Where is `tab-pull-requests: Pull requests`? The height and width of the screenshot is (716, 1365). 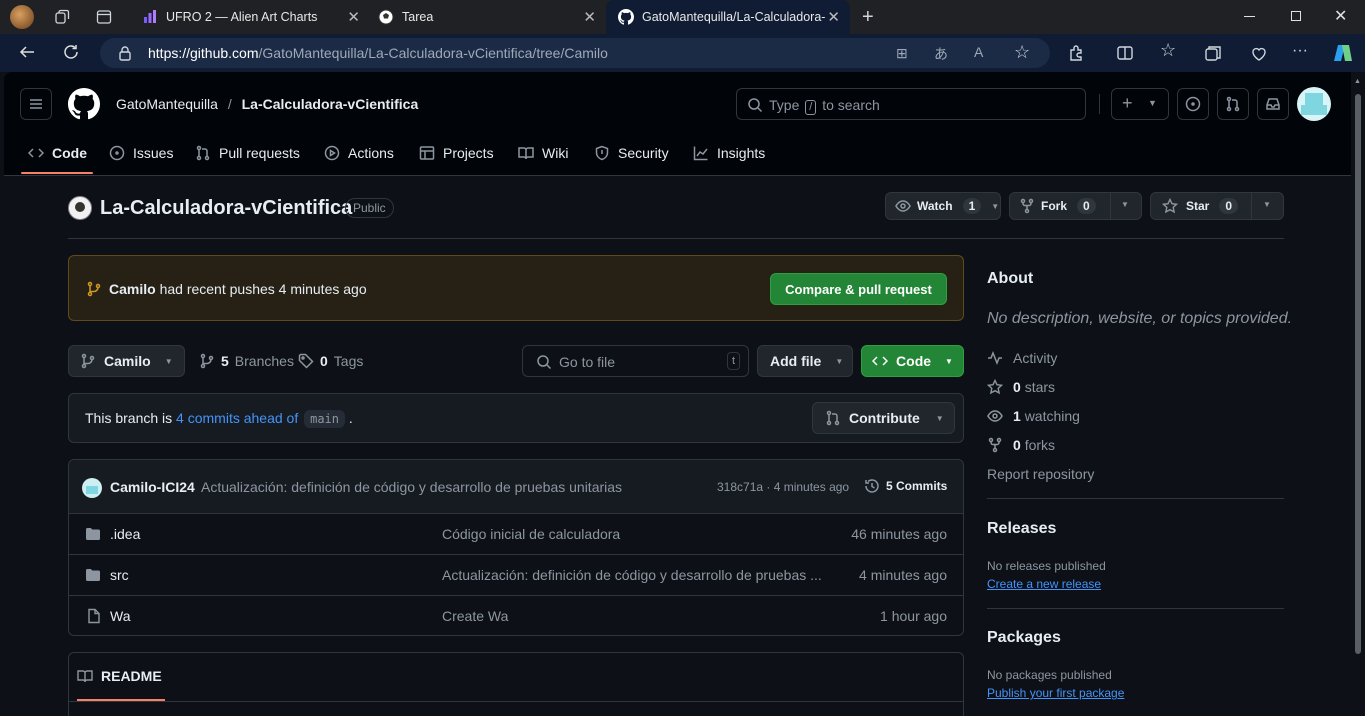 tab-pull-requests: Pull requests is located at coordinates (247, 153).